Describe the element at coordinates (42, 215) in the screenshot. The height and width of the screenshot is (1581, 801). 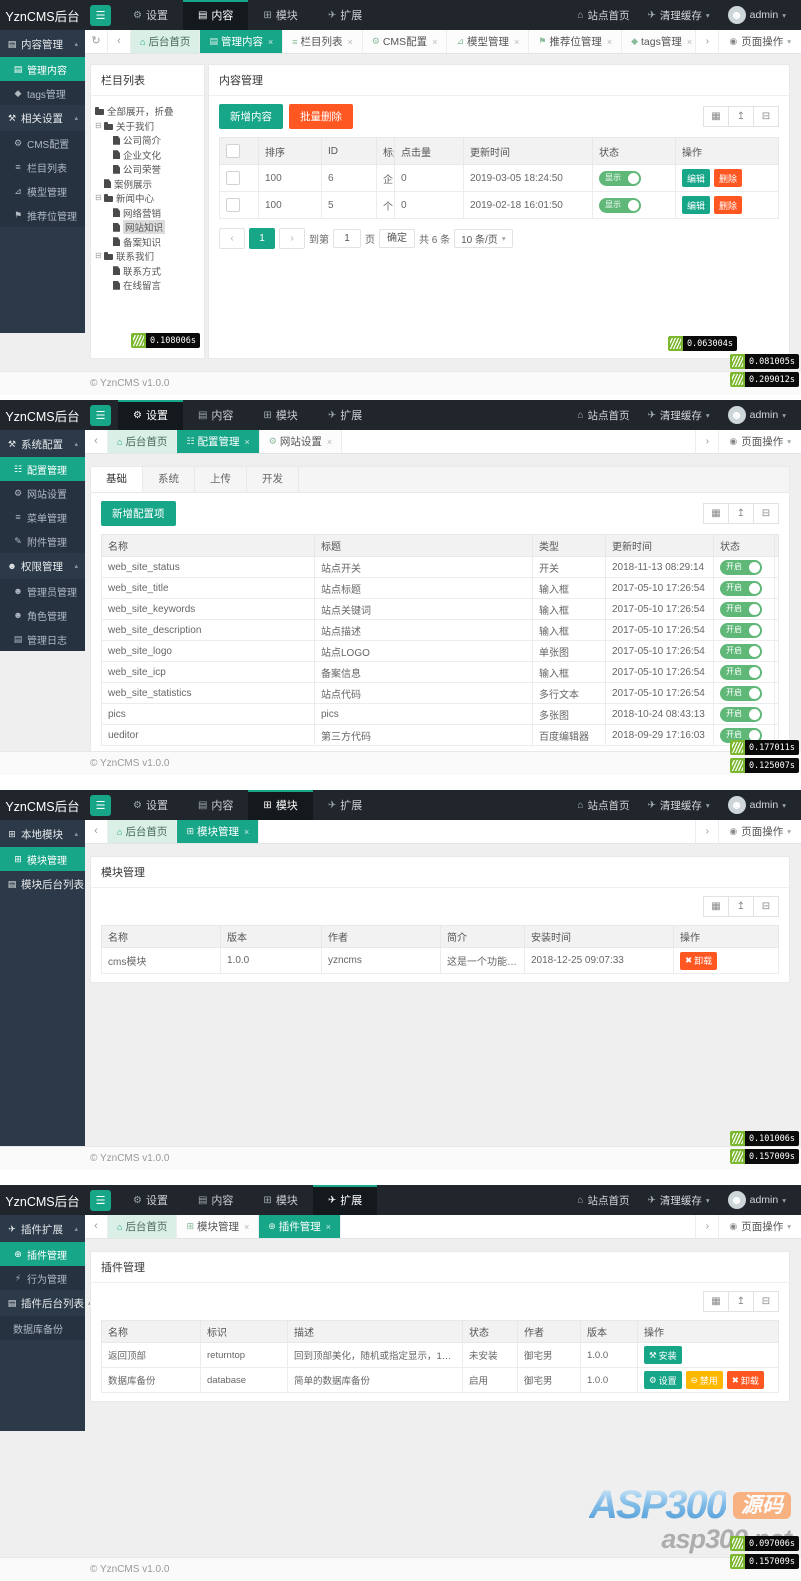
I see `sidebar-item: ⚑ 推荐位管理` at that location.